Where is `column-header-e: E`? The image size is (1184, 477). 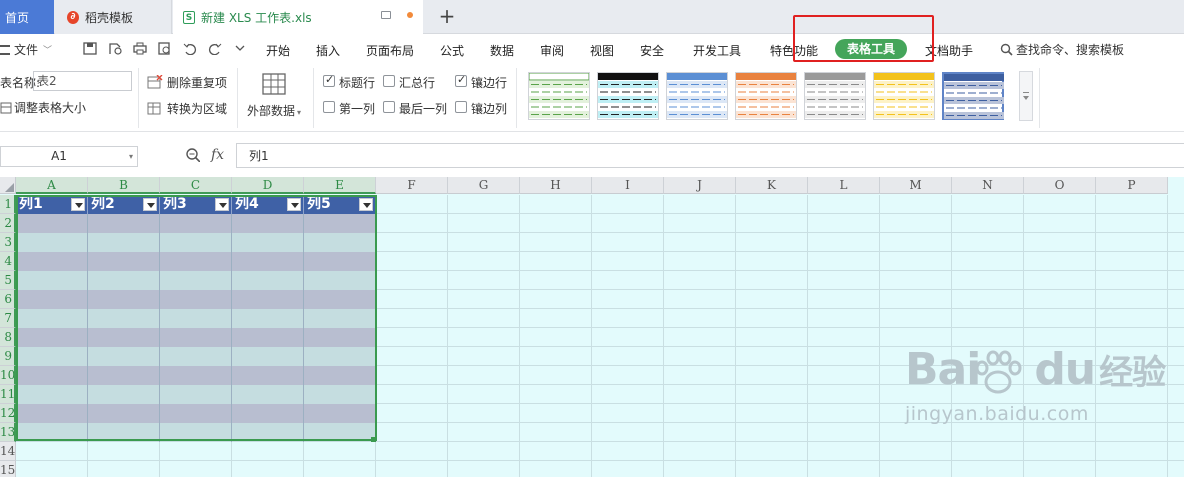 column-header-e: E is located at coordinates (340, 185).